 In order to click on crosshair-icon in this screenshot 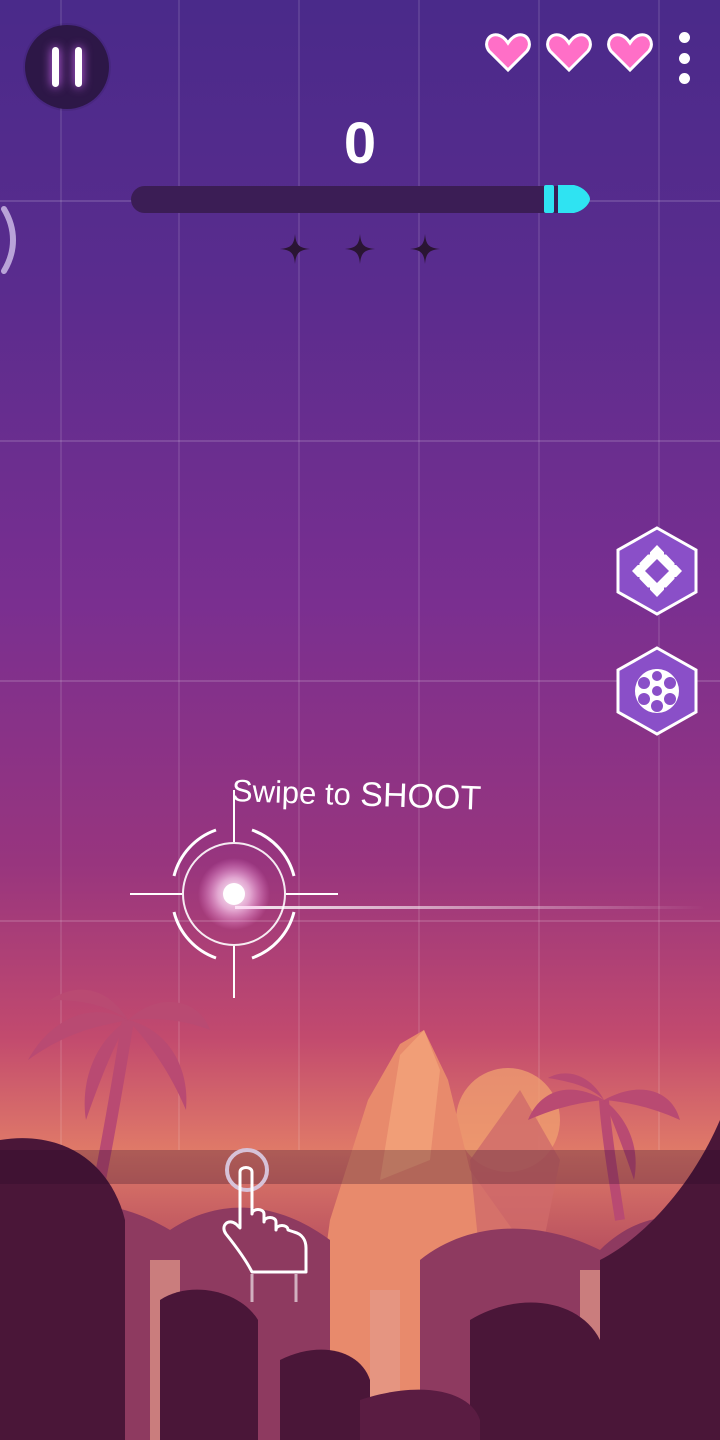, I will do `click(235, 894)`.